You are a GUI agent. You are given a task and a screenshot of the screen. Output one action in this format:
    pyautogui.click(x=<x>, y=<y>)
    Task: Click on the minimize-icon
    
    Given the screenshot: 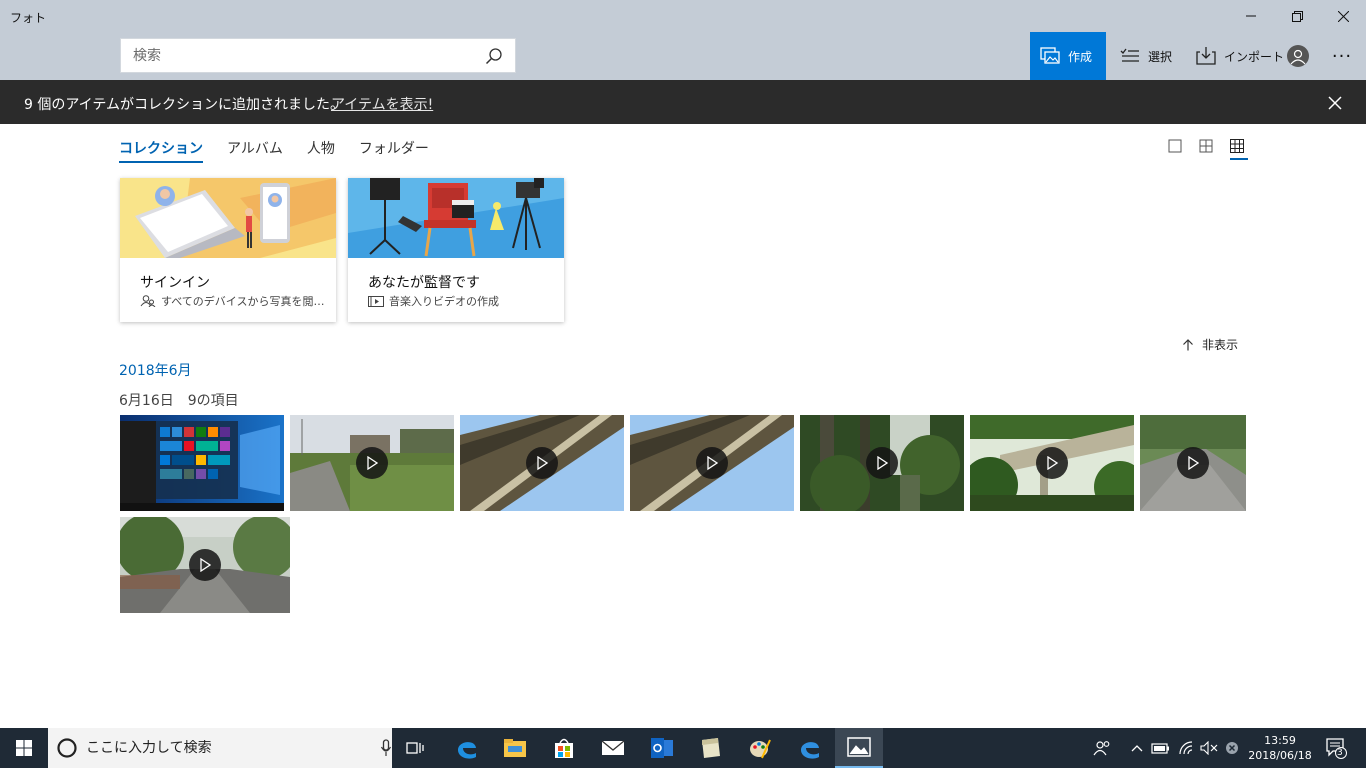 What is the action you would take?
    pyautogui.click(x=1251, y=16)
    